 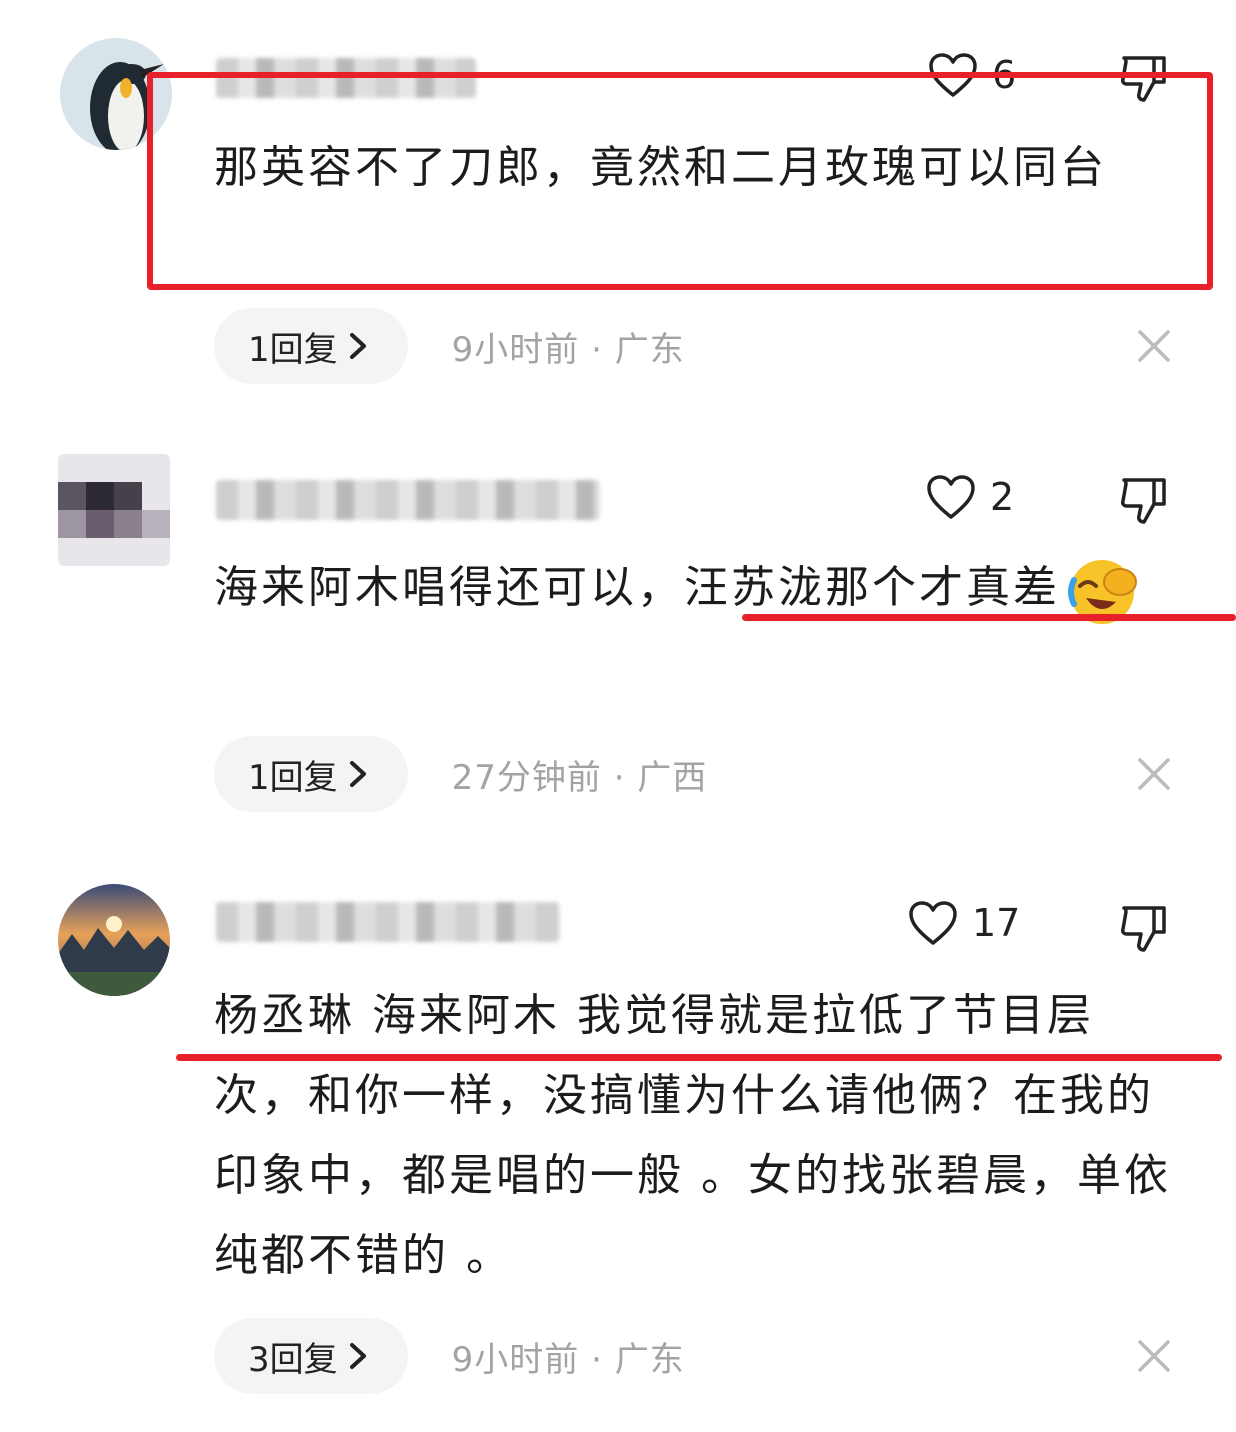 I want to click on reply-button: 3回复, so click(x=311, y=1356).